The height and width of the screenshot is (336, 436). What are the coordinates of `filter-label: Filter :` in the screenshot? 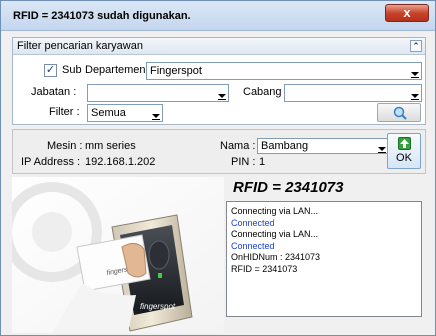 It's located at (64, 112).